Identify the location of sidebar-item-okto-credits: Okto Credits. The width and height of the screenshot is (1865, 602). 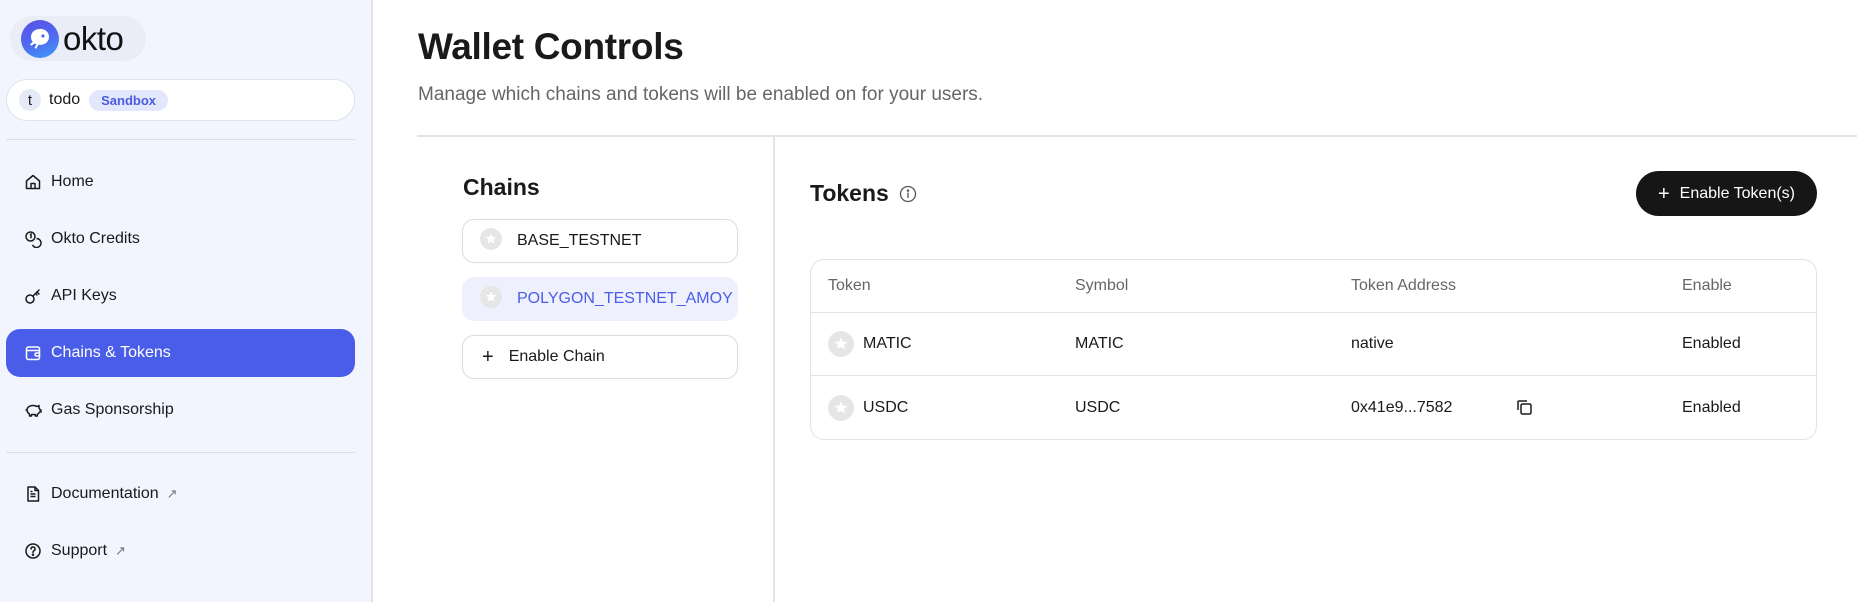
(180, 239).